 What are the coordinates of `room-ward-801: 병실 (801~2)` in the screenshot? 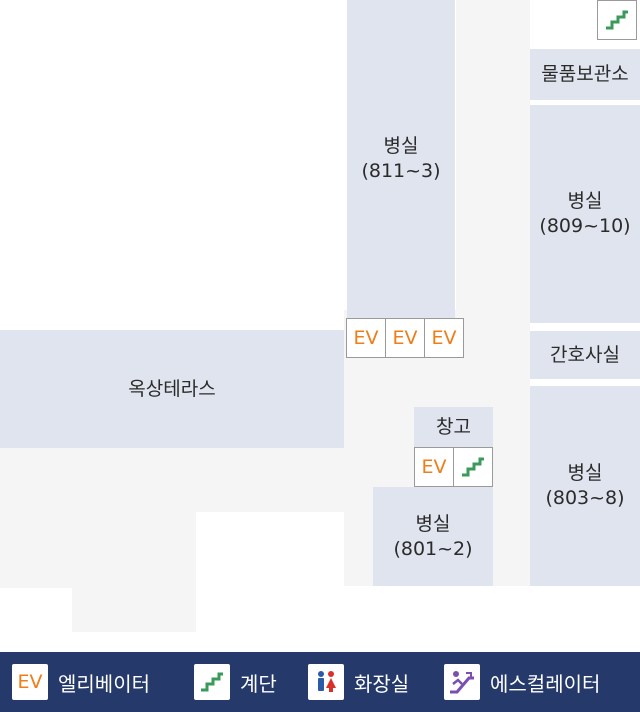 It's located at (433, 536).